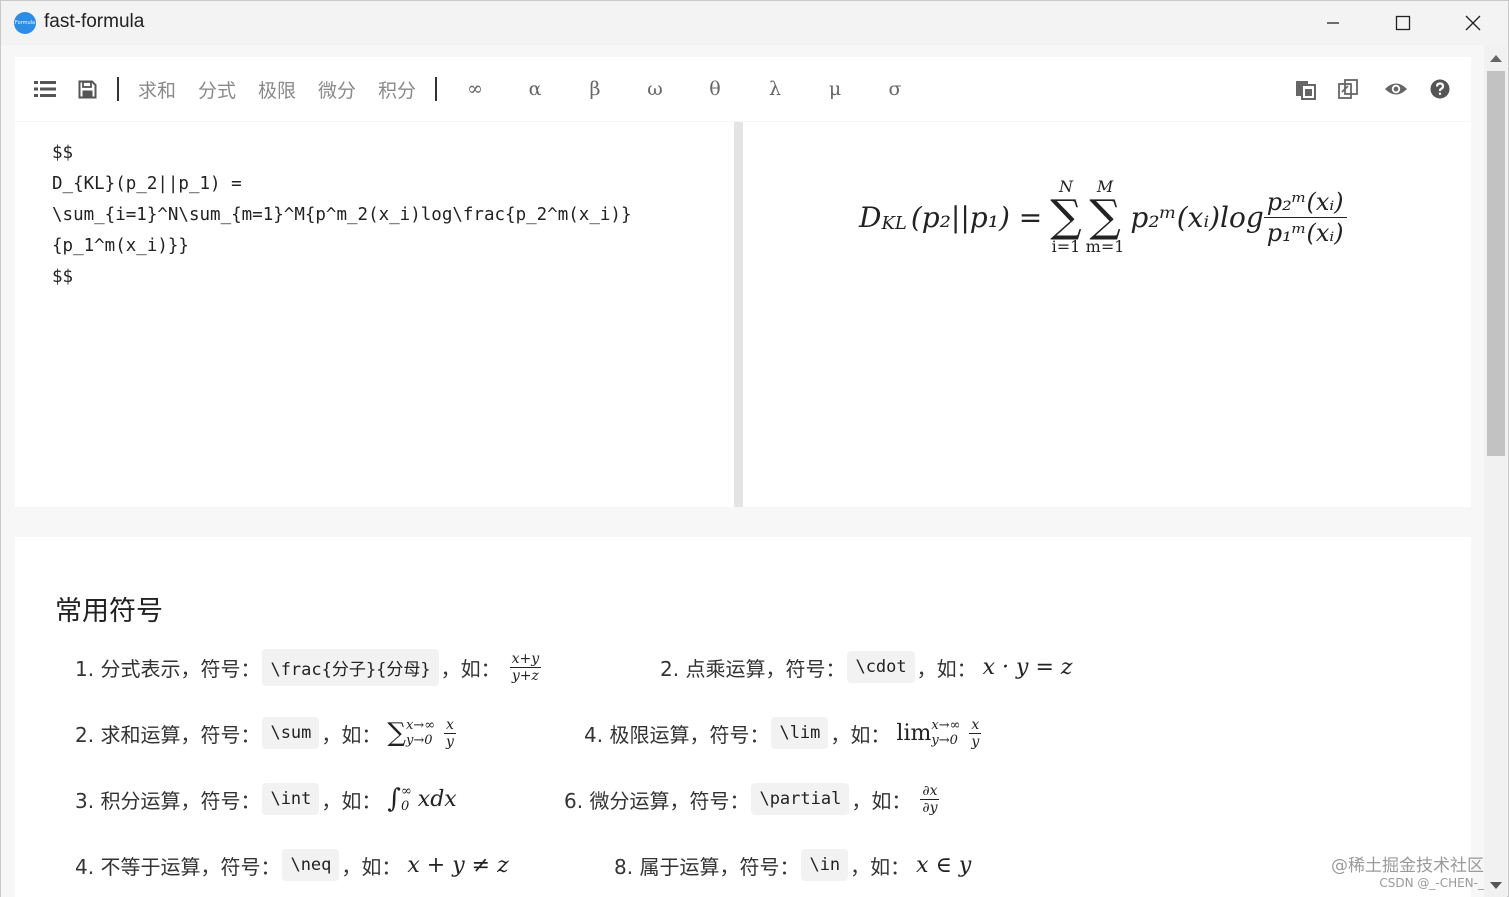 This screenshot has height=897, width=1509. I want to click on ref-item-label: 4. 极限运算，符号：, so click(677, 734).